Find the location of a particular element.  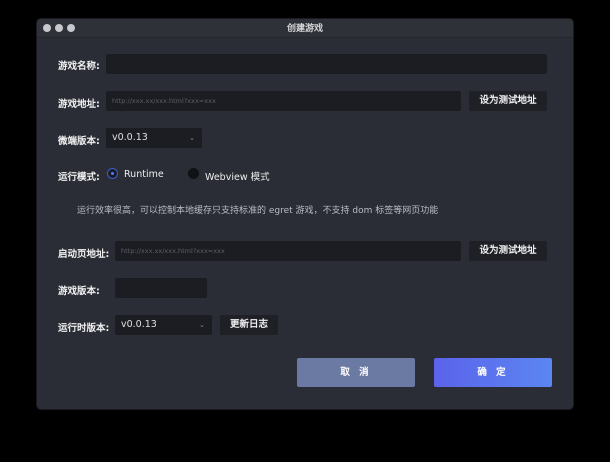

runtime-version-value: v0.0.13 is located at coordinates (139, 324).